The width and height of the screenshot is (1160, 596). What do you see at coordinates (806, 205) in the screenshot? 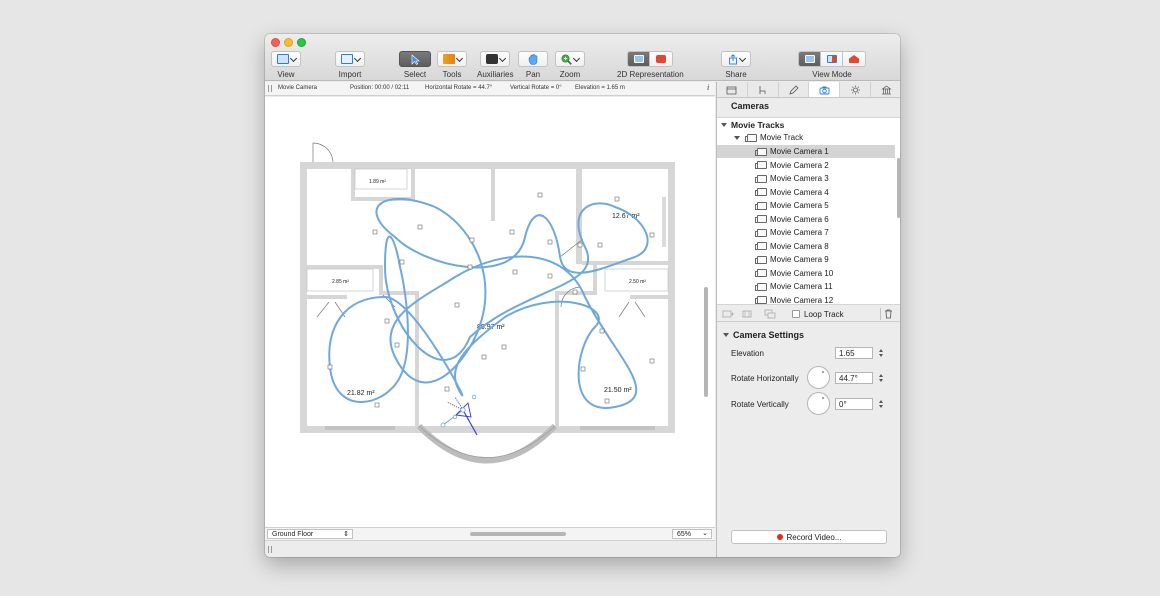
I see `camera-item-5: Movie Camera 5` at bounding box center [806, 205].